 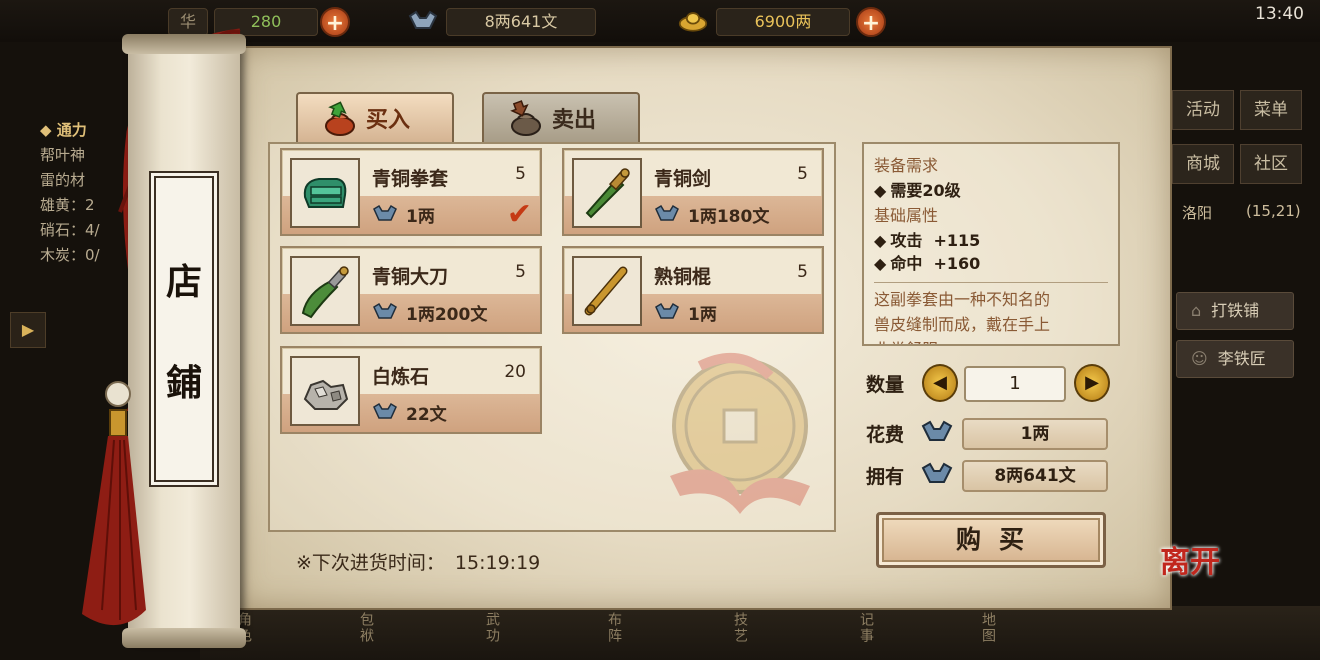 What do you see at coordinates (340, 118) in the screenshot?
I see `buy-bag-icon` at bounding box center [340, 118].